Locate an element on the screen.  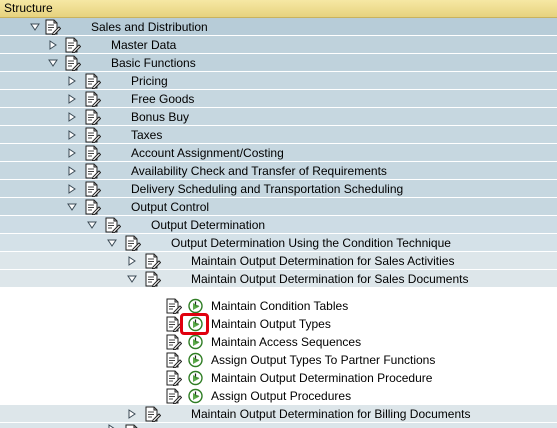
activity-label: Maintain Access Sequences is located at coordinates (286, 342).